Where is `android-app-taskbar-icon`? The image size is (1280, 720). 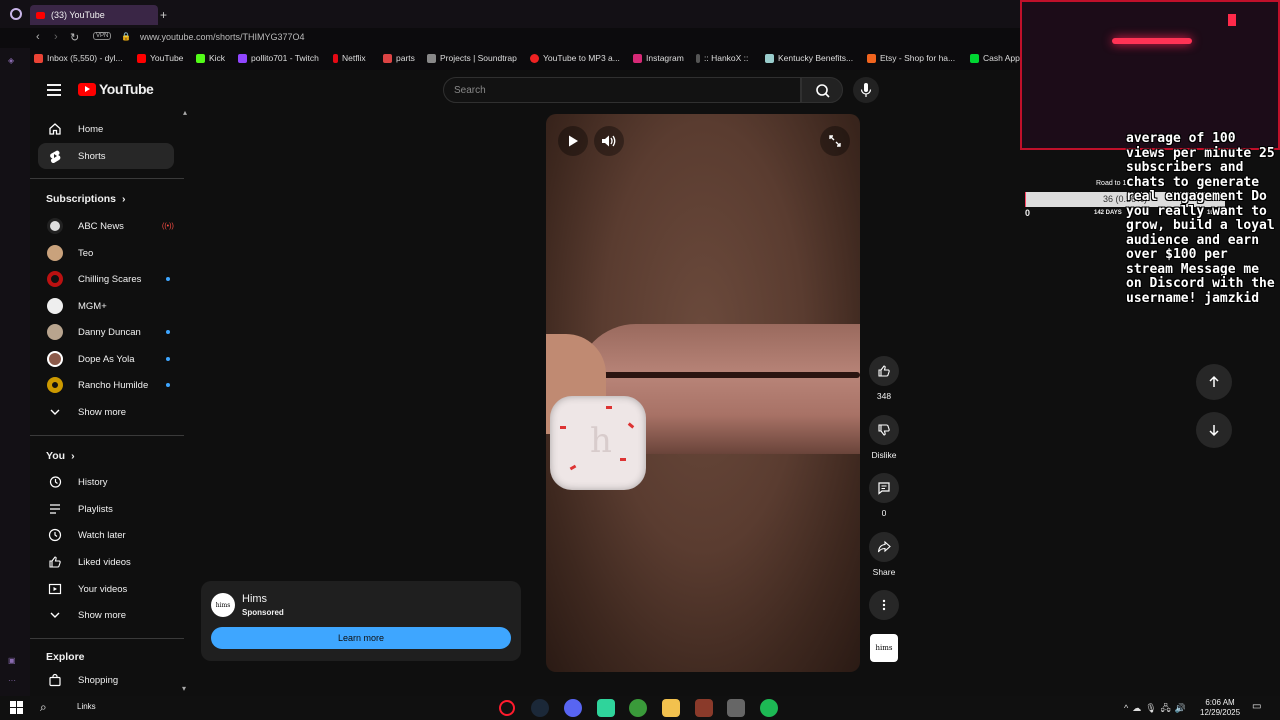
android-app-taskbar-icon is located at coordinates (606, 708).